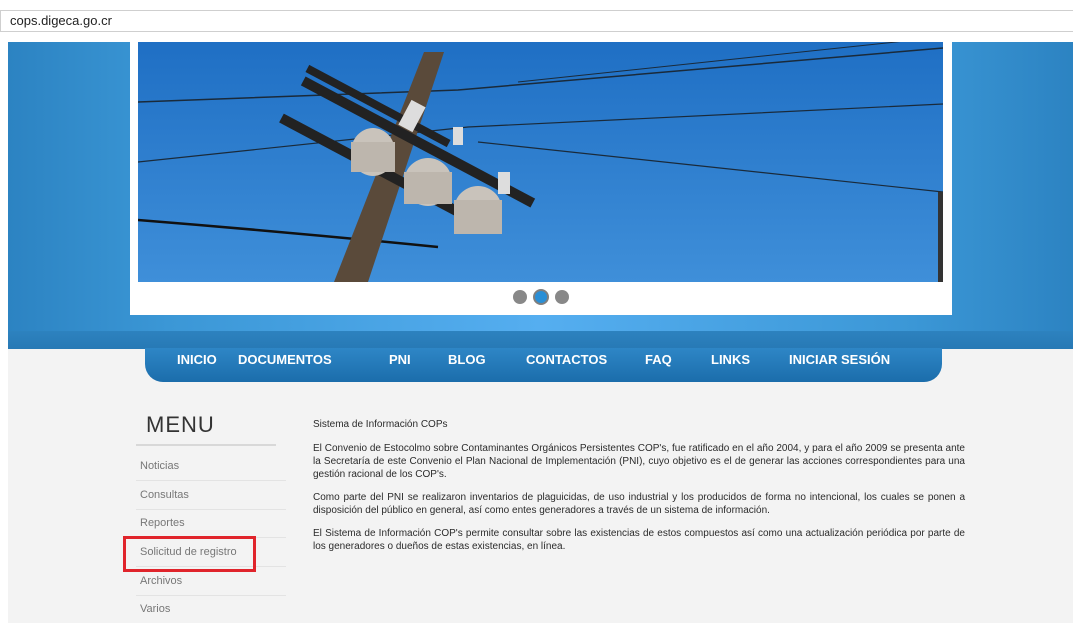 The height and width of the screenshot is (623, 1073). I want to click on sidebar-item-noticias: Noticias, so click(159, 466).